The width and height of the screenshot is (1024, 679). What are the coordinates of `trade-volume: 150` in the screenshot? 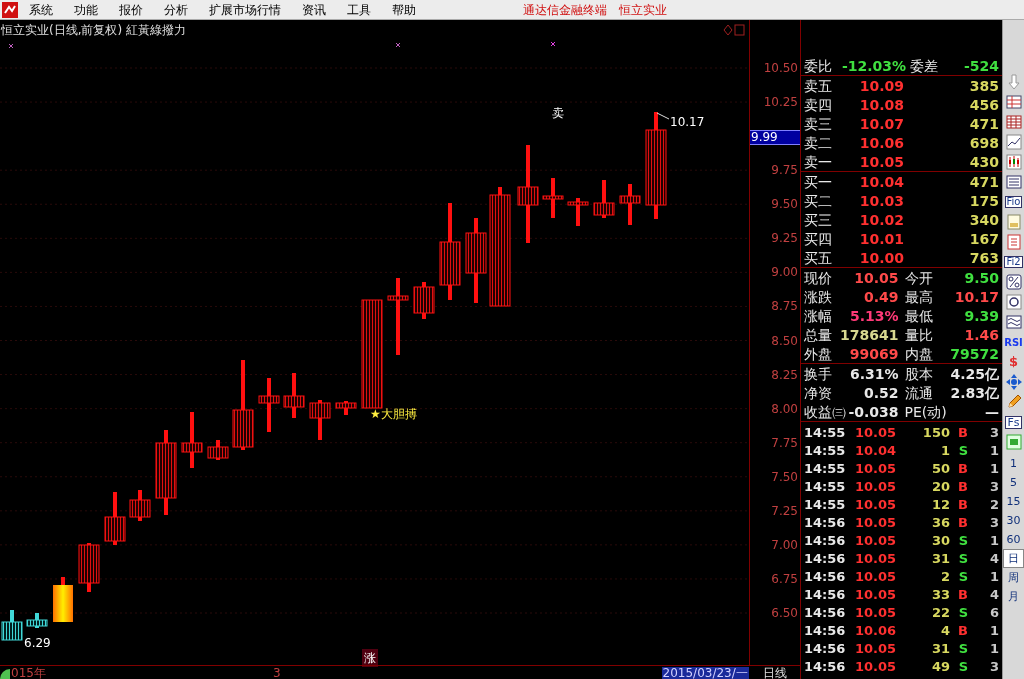 It's located at (935, 432).